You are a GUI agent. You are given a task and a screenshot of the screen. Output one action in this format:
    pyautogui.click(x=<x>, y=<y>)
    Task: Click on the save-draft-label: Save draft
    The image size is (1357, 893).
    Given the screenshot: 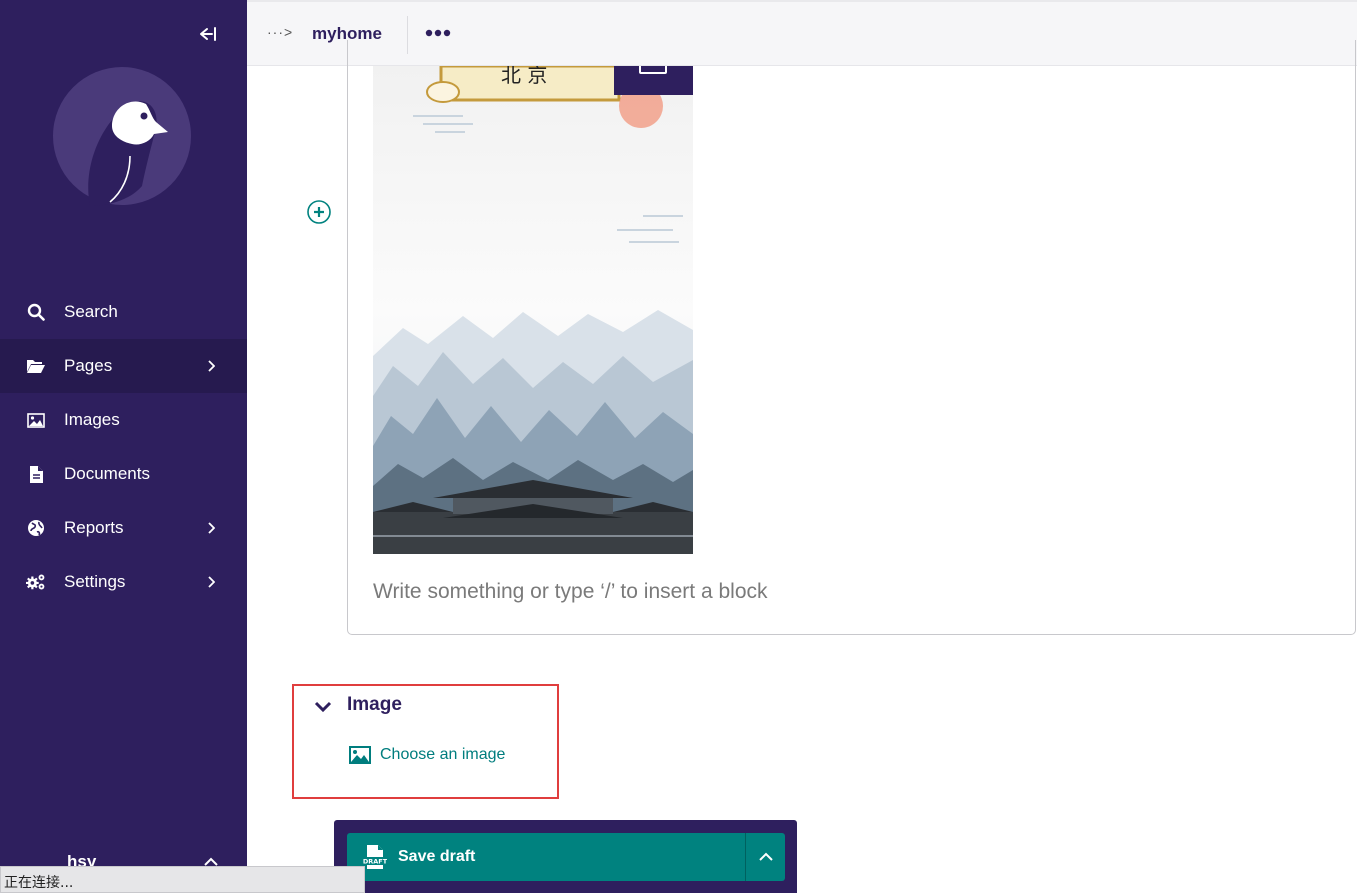 What is the action you would take?
    pyautogui.click(x=437, y=856)
    